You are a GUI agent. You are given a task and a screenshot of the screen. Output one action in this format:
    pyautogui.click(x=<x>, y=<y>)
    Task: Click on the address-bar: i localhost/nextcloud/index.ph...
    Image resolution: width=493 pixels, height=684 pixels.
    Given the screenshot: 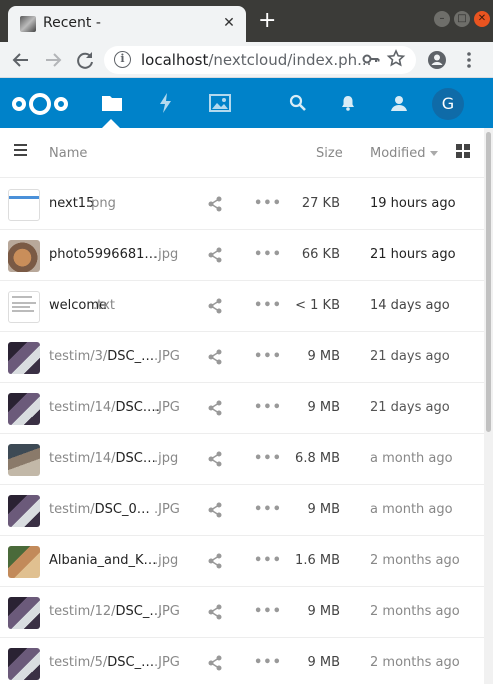 What is the action you would take?
    pyautogui.click(x=260, y=60)
    